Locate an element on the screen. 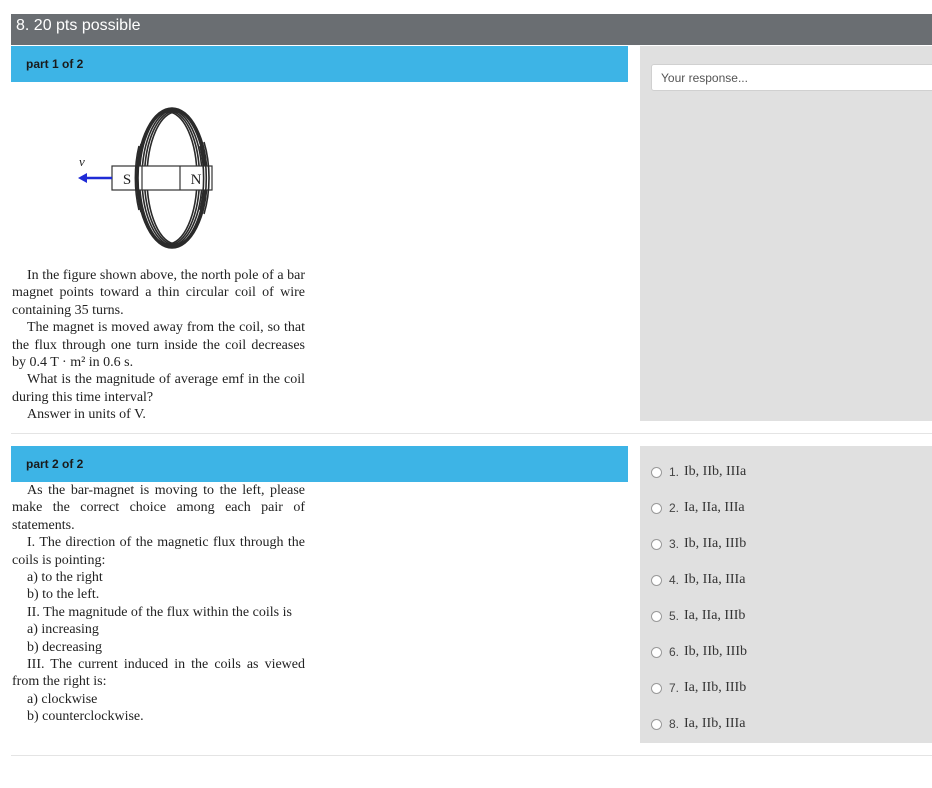 The height and width of the screenshot is (788, 932). part2-bar: part 2 of 2 is located at coordinates (319, 464).